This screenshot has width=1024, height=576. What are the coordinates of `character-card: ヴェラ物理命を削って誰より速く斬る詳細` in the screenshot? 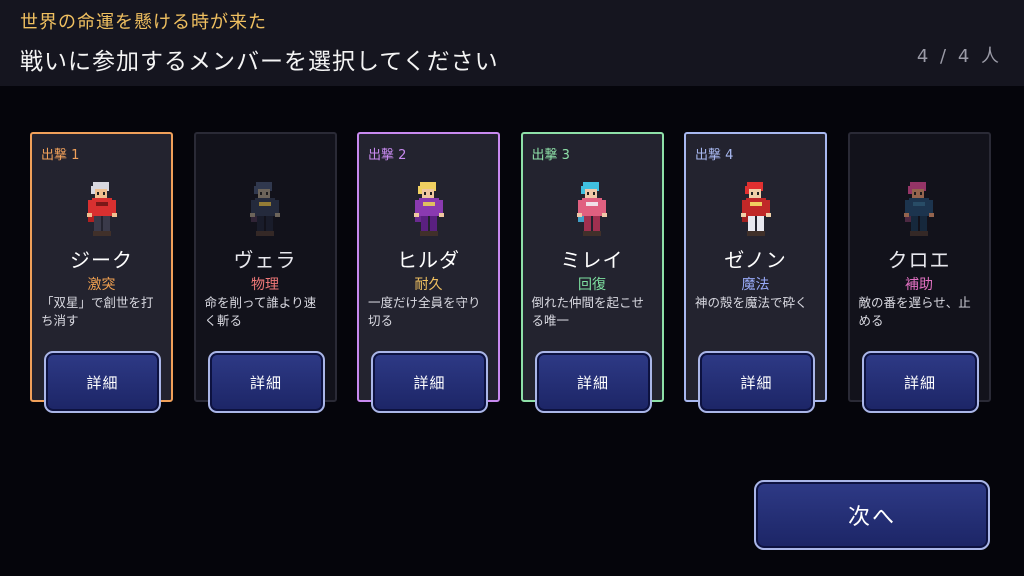 It's located at (265, 272).